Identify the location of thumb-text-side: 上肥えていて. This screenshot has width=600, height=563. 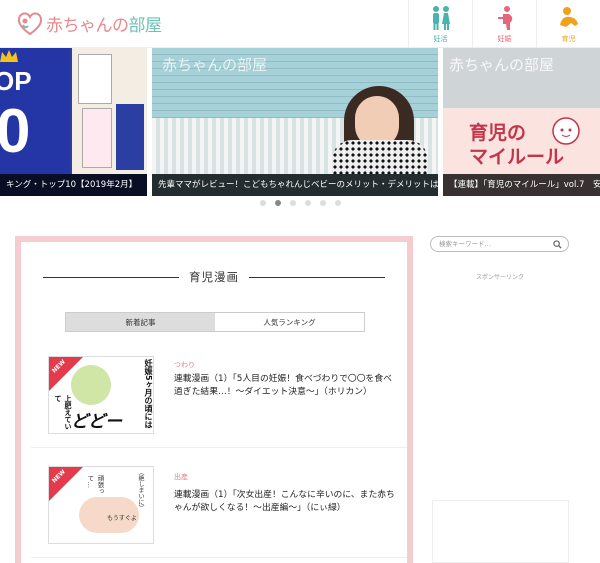
(63, 412).